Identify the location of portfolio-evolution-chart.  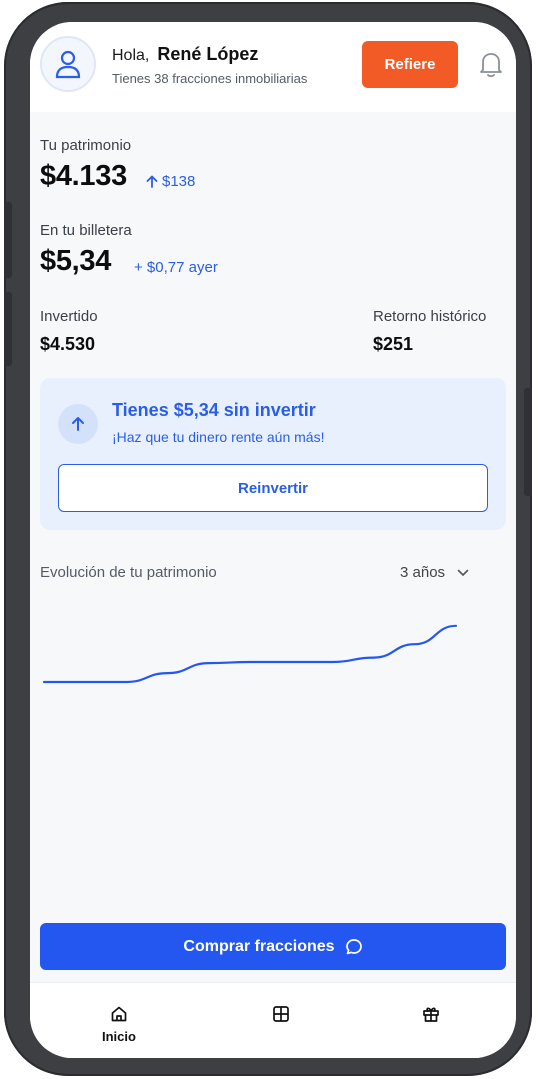
(250, 654).